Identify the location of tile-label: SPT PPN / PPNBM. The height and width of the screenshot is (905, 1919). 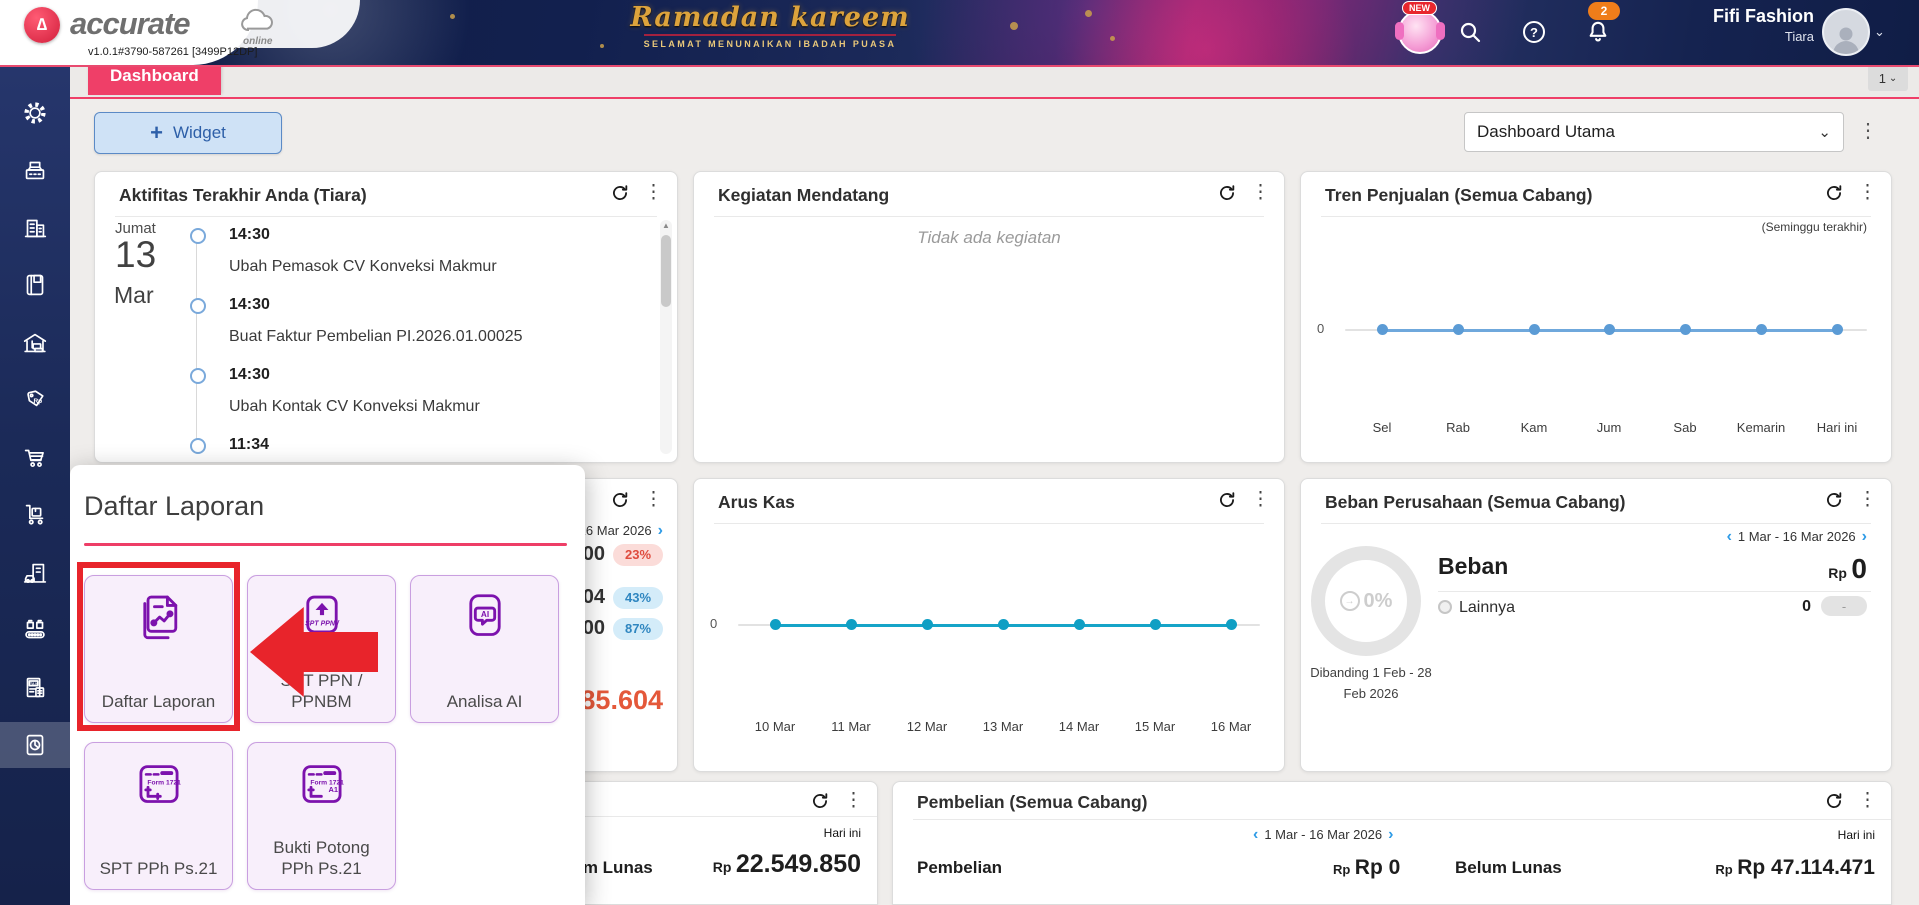
(321, 691).